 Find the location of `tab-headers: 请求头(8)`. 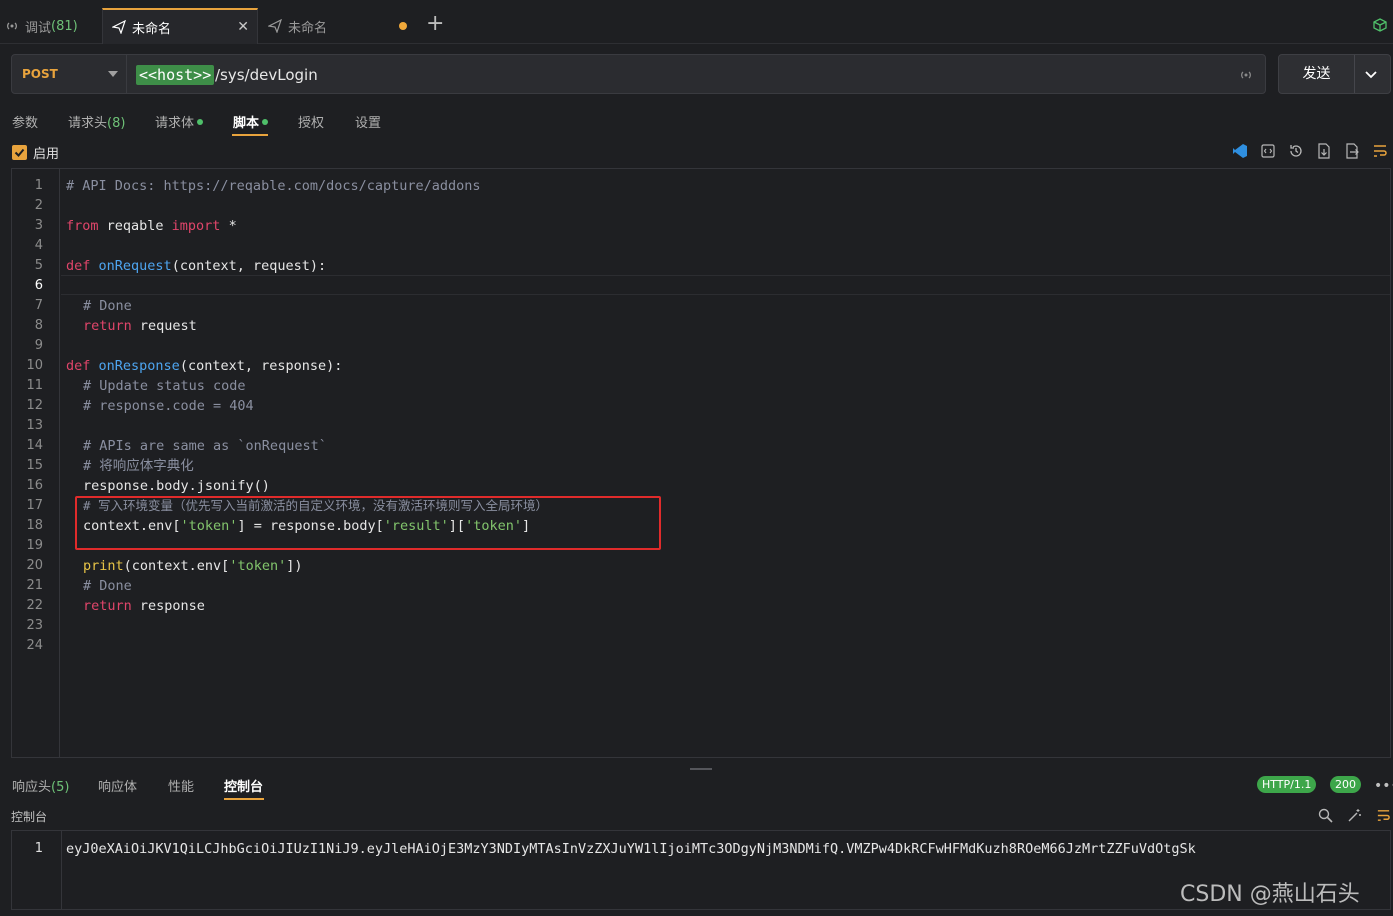

tab-headers: 请求头(8) is located at coordinates (96, 121).